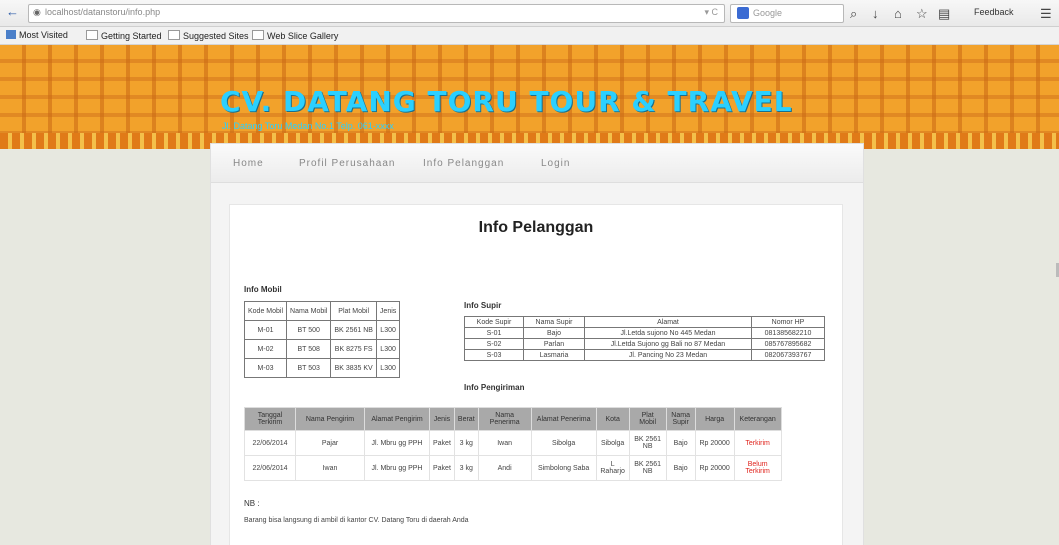 The height and width of the screenshot is (545, 1059). I want to click on bookmark-web-slice-gallery: Web Slice Gallery, so click(295, 35).